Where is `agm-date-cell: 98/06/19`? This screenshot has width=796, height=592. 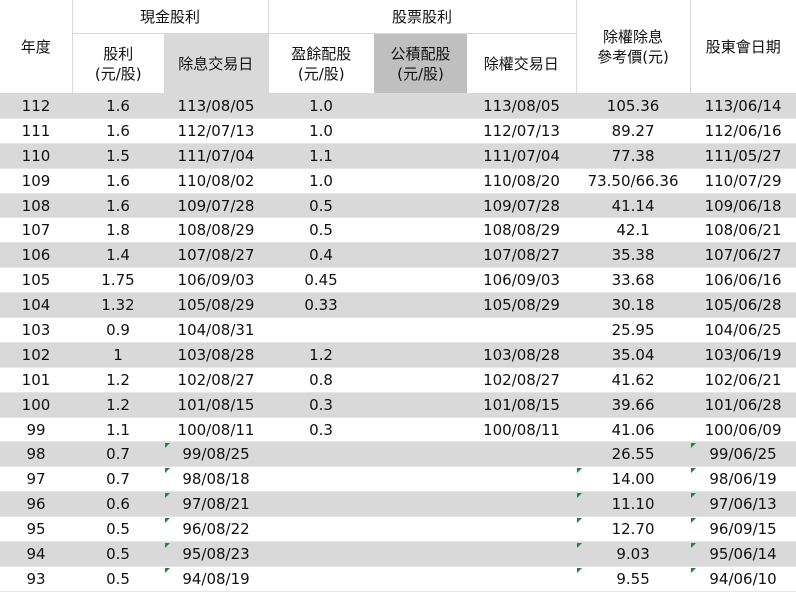
agm-date-cell: 98/06/19 is located at coordinates (743, 479).